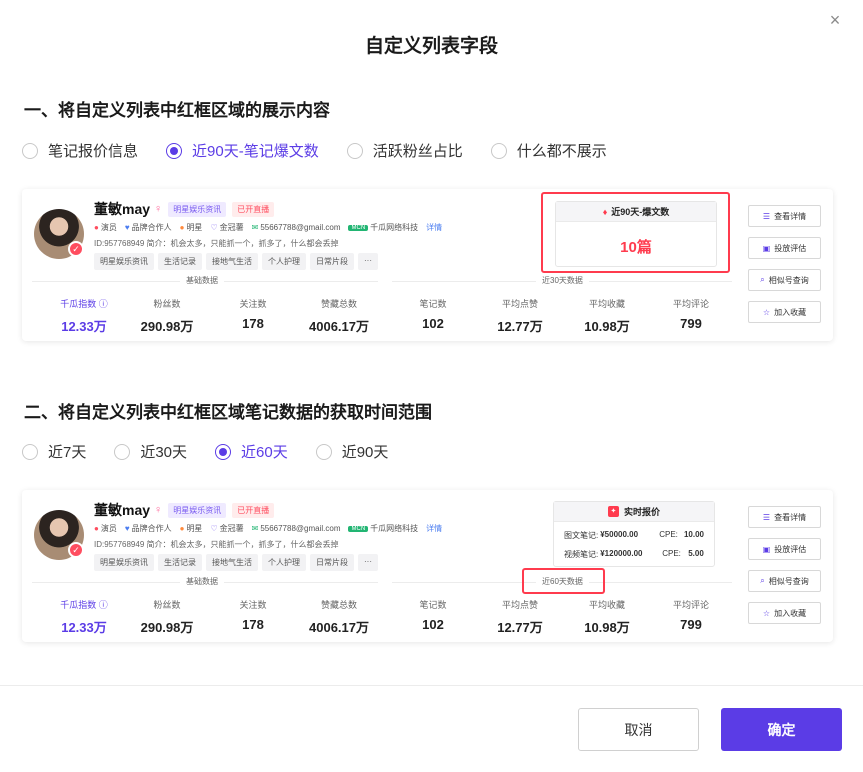 Image resolution: width=863 pixels, height=772 pixels. I want to click on stat-label: 千瓜指数 ⓘ, so click(84, 605).